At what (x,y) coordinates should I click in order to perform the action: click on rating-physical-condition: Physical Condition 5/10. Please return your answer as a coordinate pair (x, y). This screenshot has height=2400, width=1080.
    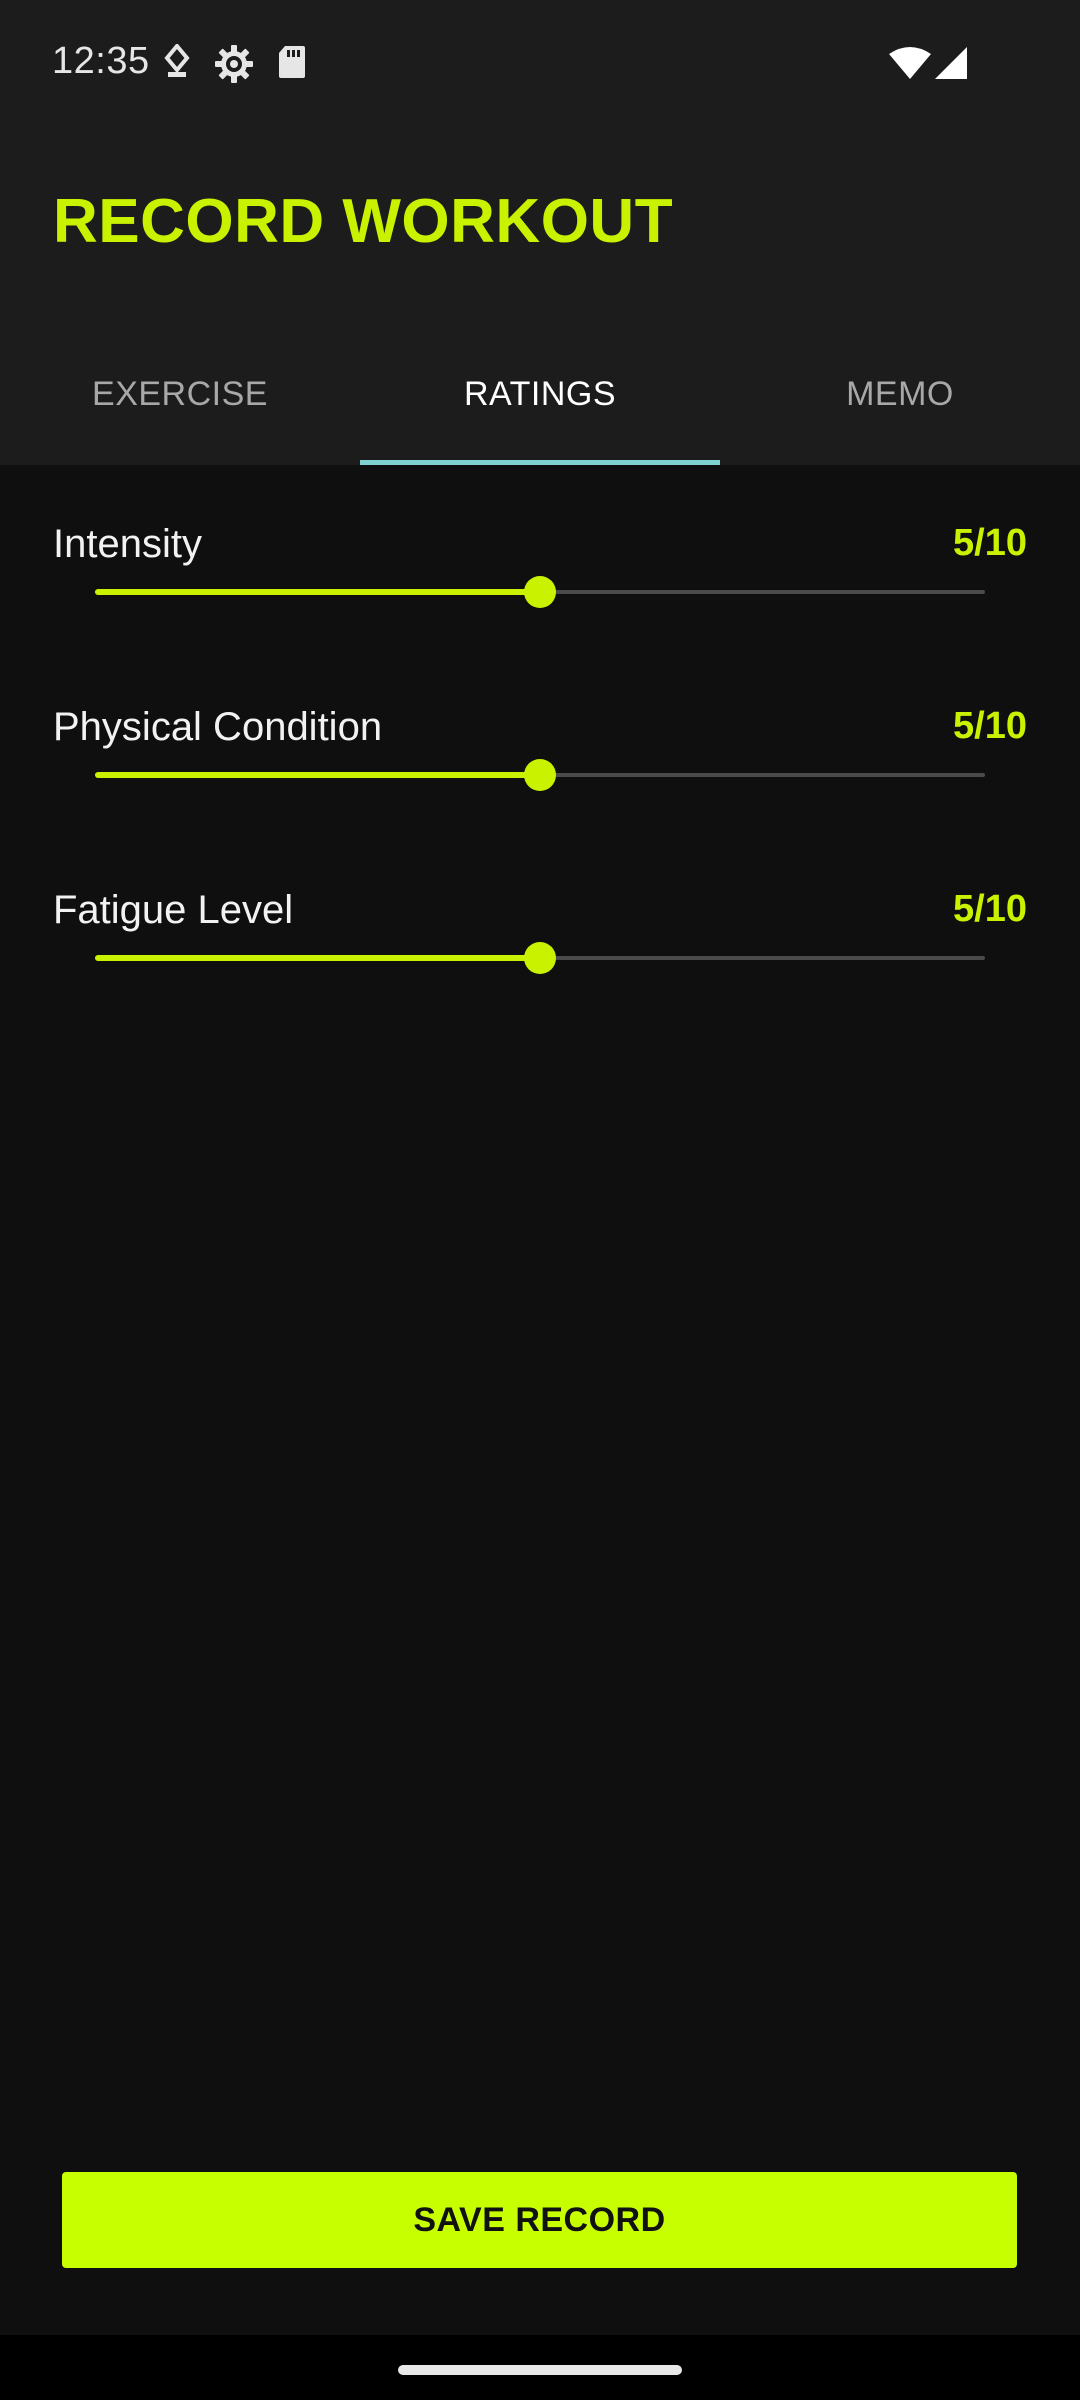
    Looking at the image, I should click on (540, 780).